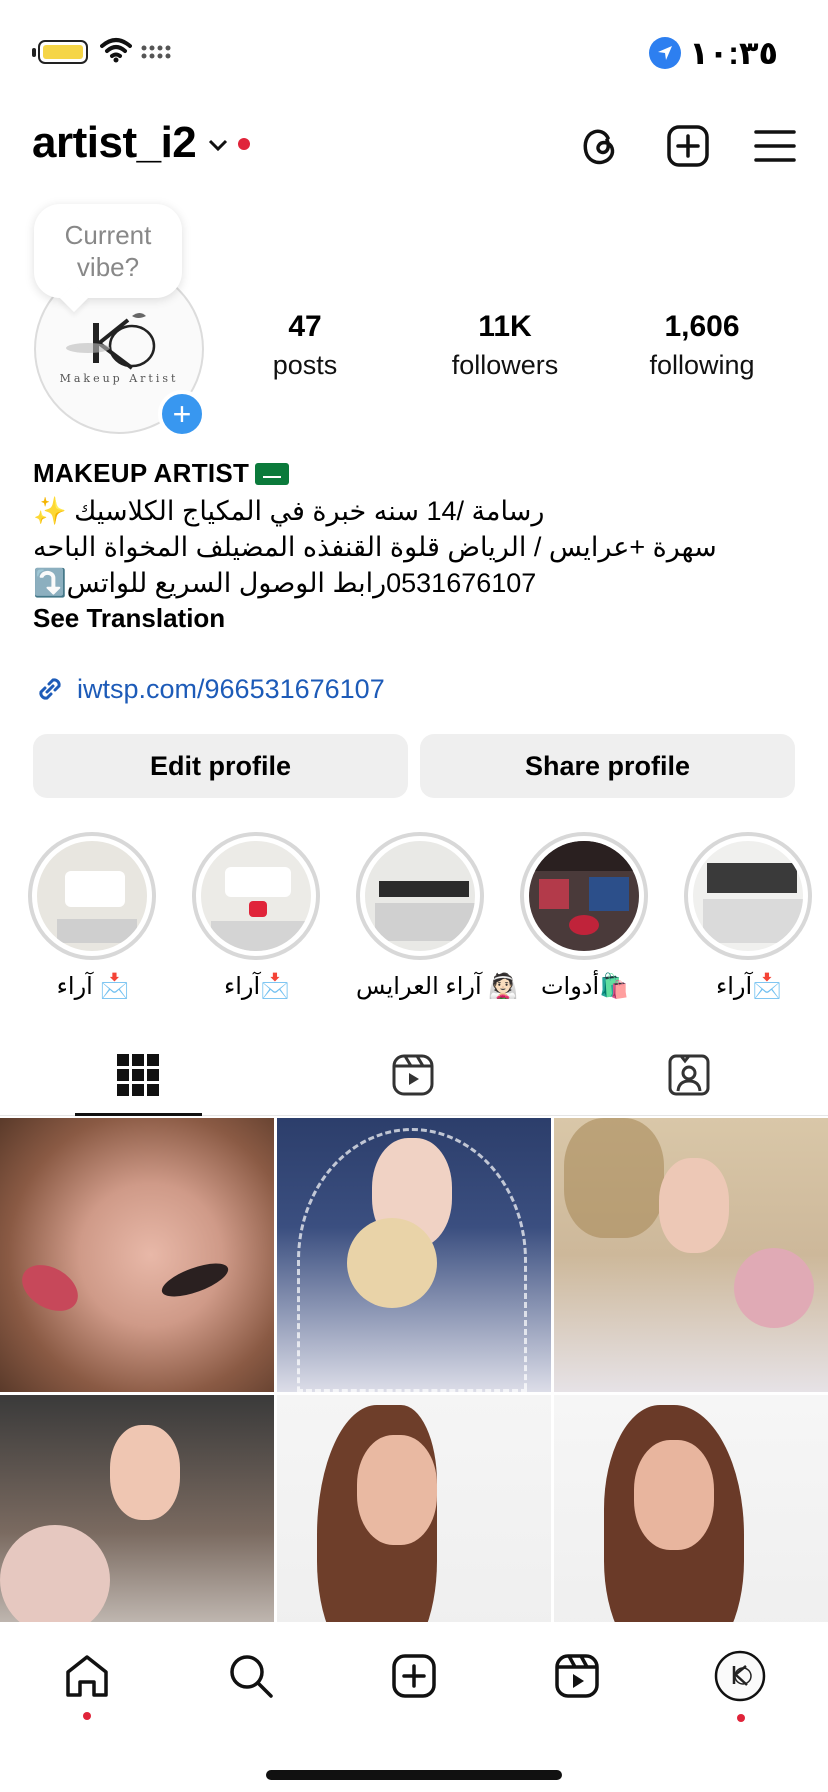 The image size is (828, 1792). I want to click on threads-icon, so click(600, 146).